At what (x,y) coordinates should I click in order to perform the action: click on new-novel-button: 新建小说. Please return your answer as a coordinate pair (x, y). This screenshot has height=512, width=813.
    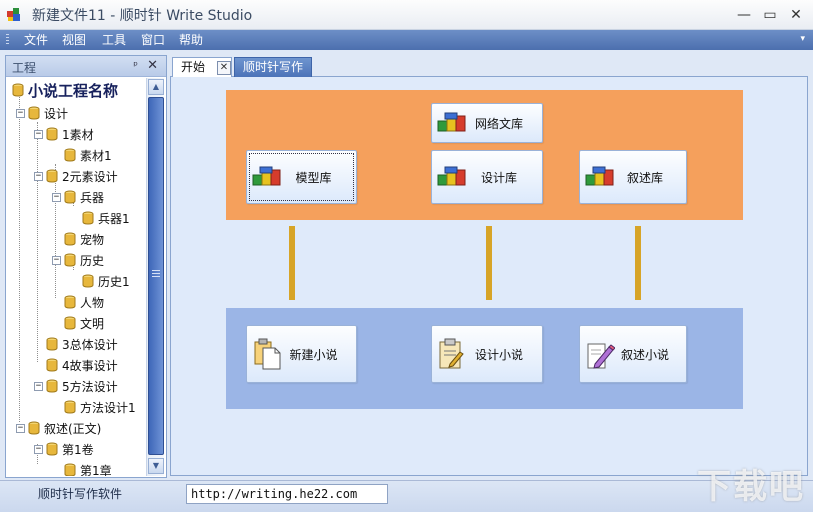
    Looking at the image, I should click on (301, 354).